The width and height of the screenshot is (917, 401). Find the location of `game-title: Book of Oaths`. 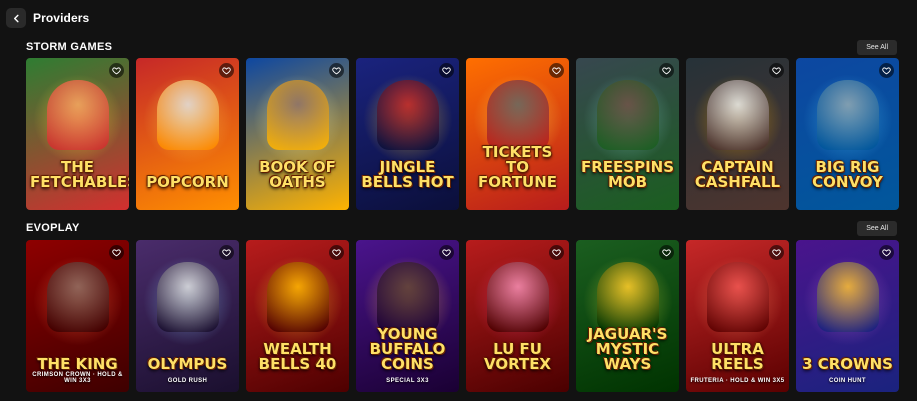

game-title: Book of Oaths is located at coordinates (297, 174).